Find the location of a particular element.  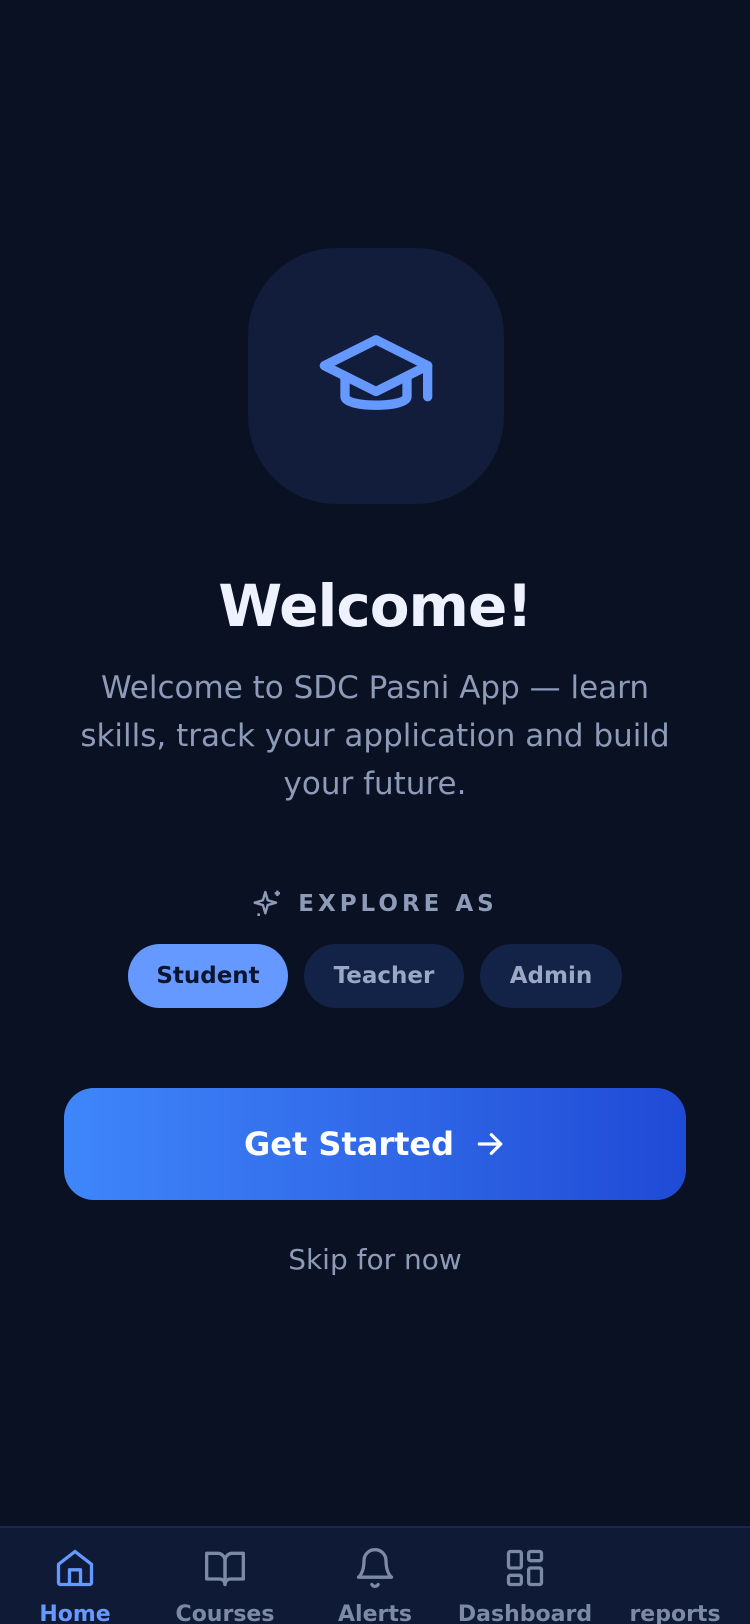

tab-reports: reports is located at coordinates (675, 1576).